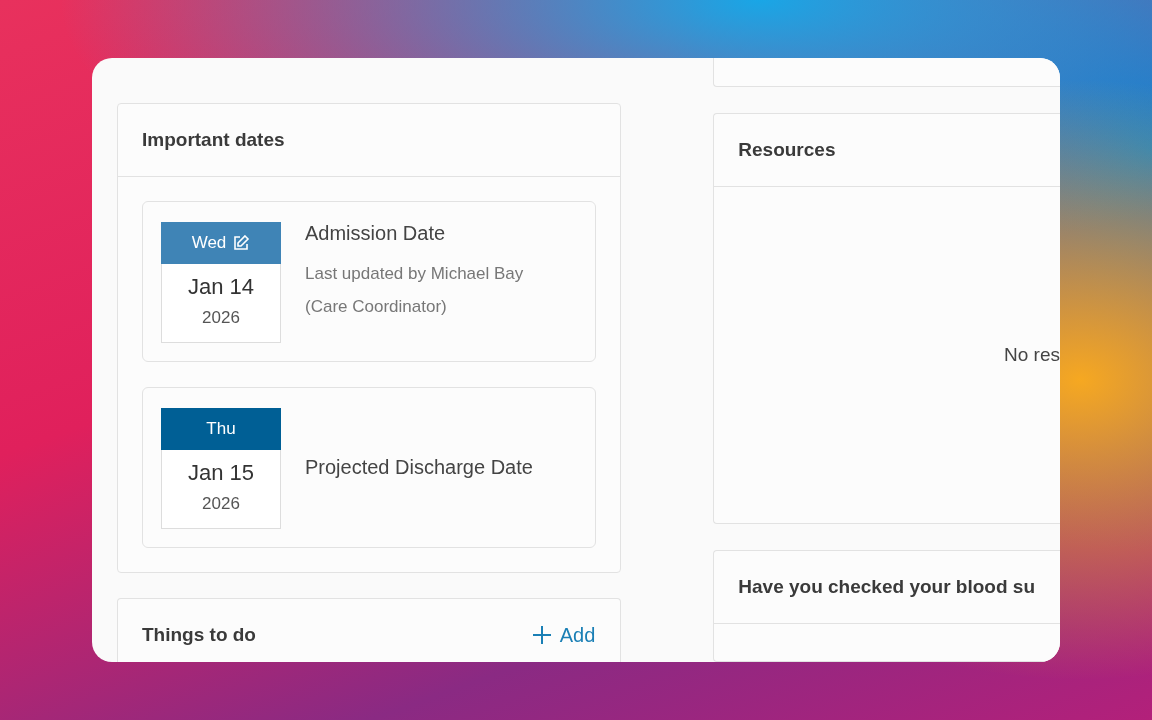 The image size is (1152, 720). I want to click on date-label: Admission Date, so click(376, 233).